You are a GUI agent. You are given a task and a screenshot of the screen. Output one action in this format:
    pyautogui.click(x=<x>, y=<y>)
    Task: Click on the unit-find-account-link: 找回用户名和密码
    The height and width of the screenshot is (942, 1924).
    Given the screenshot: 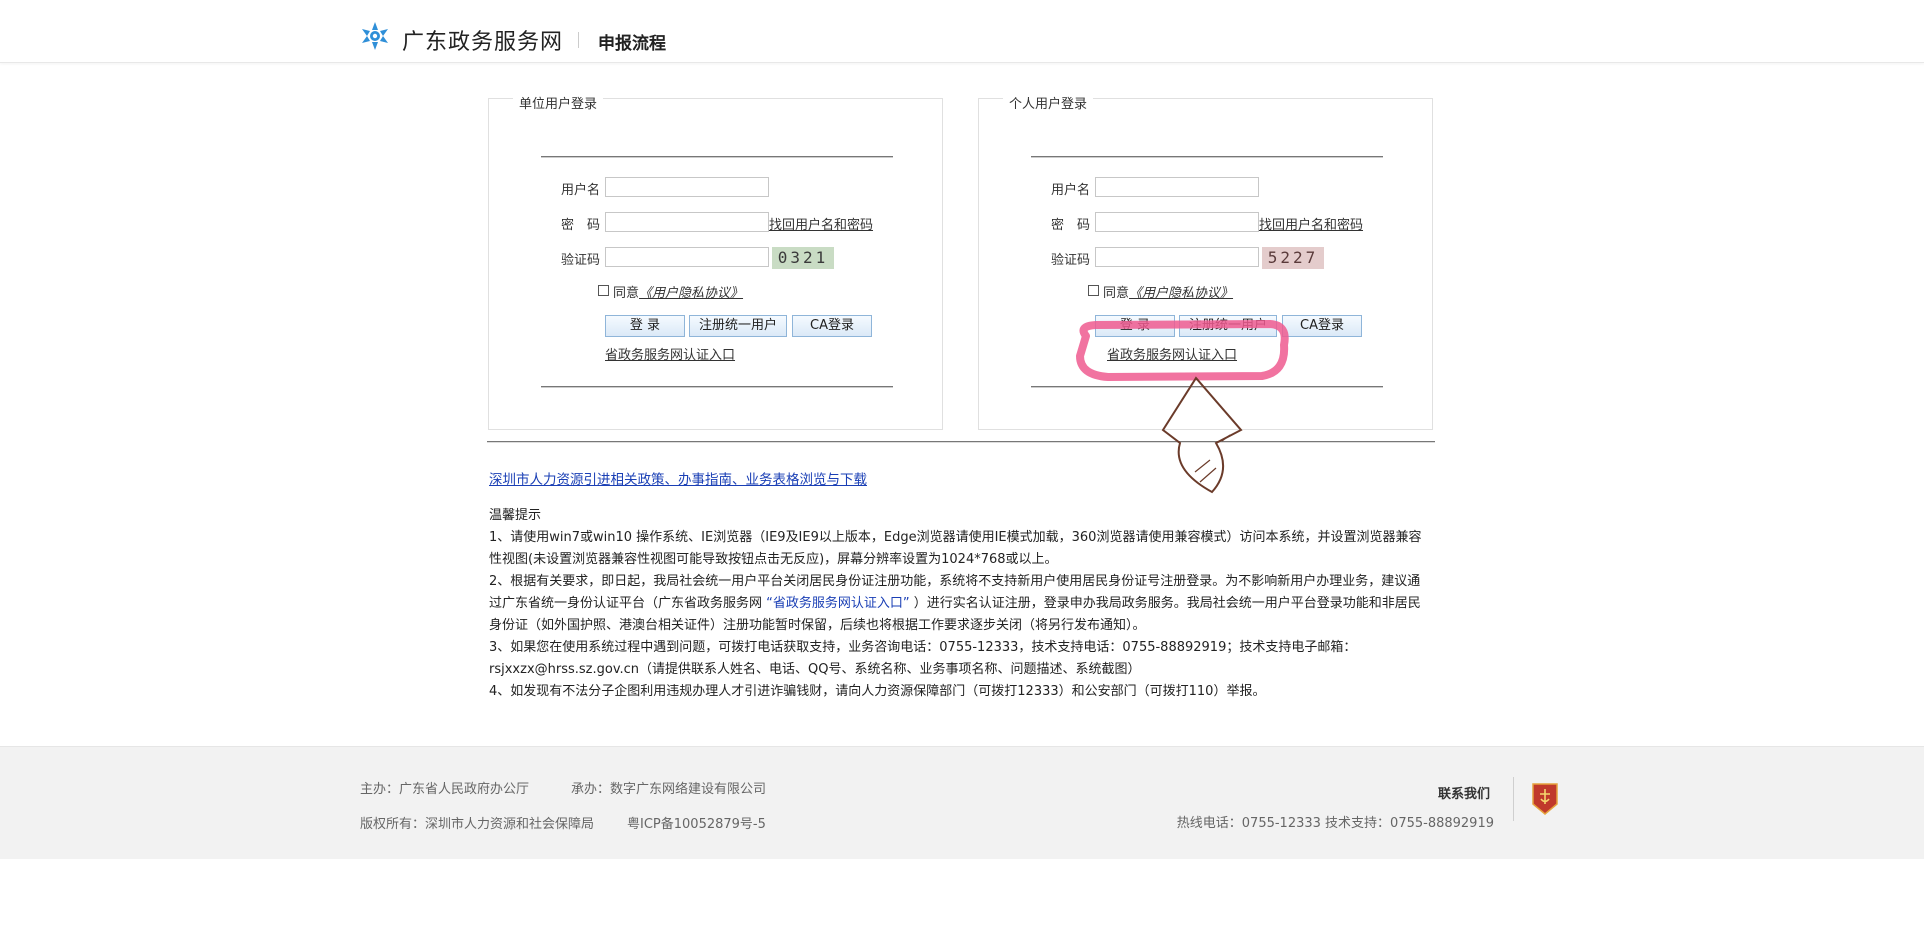 What is the action you would take?
    pyautogui.click(x=821, y=223)
    